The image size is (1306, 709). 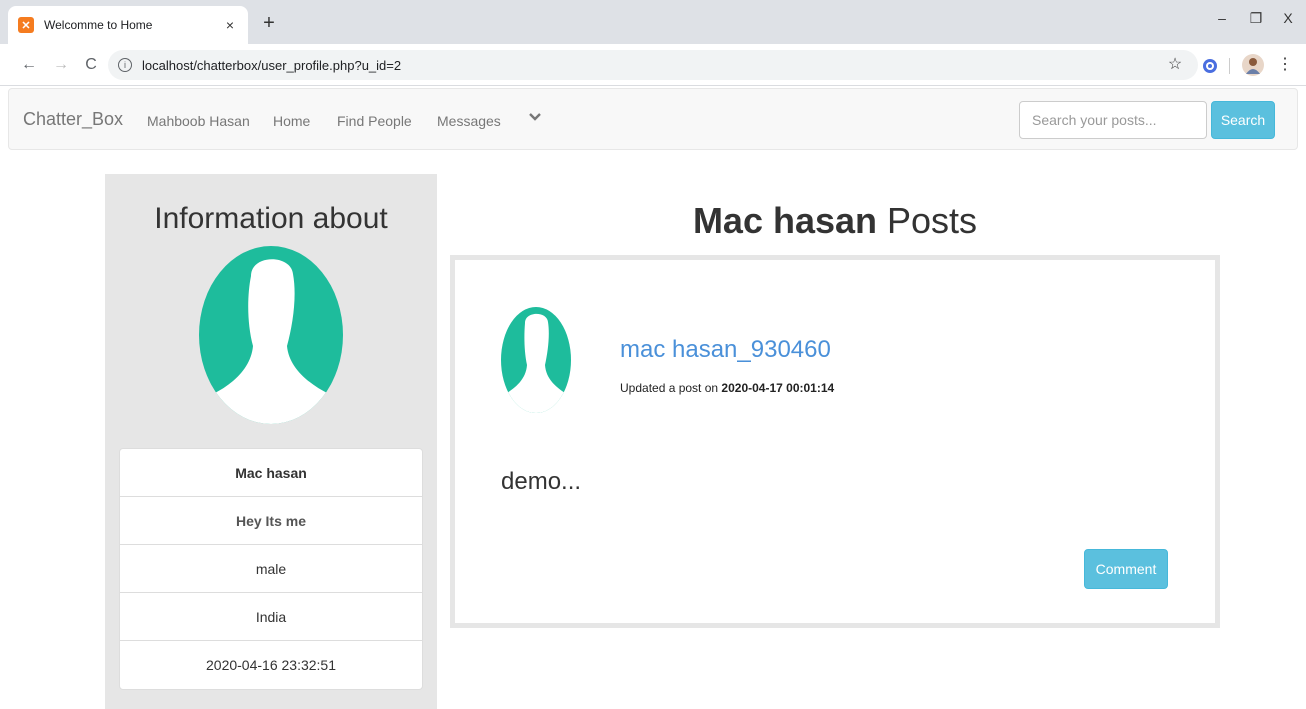 What do you see at coordinates (725, 350) in the screenshot?
I see `post-username-link: mac hasan_930460` at bounding box center [725, 350].